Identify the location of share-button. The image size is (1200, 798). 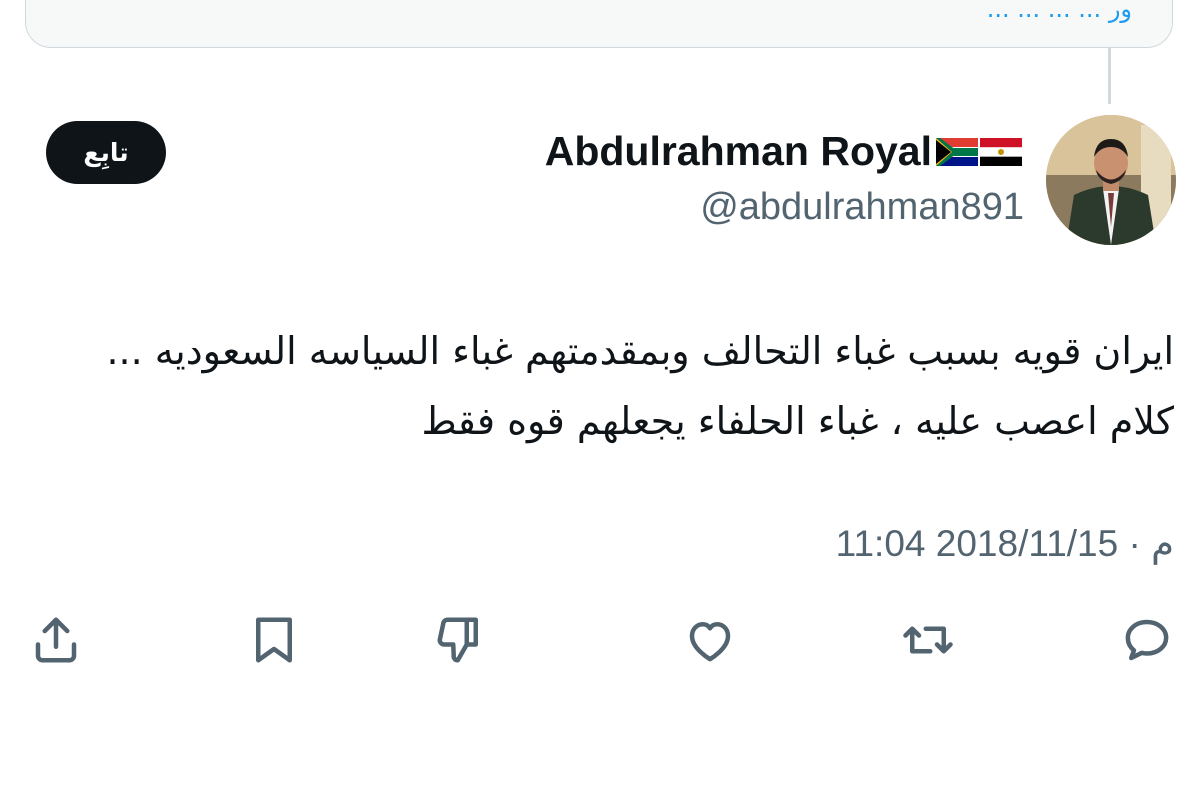
(56, 640).